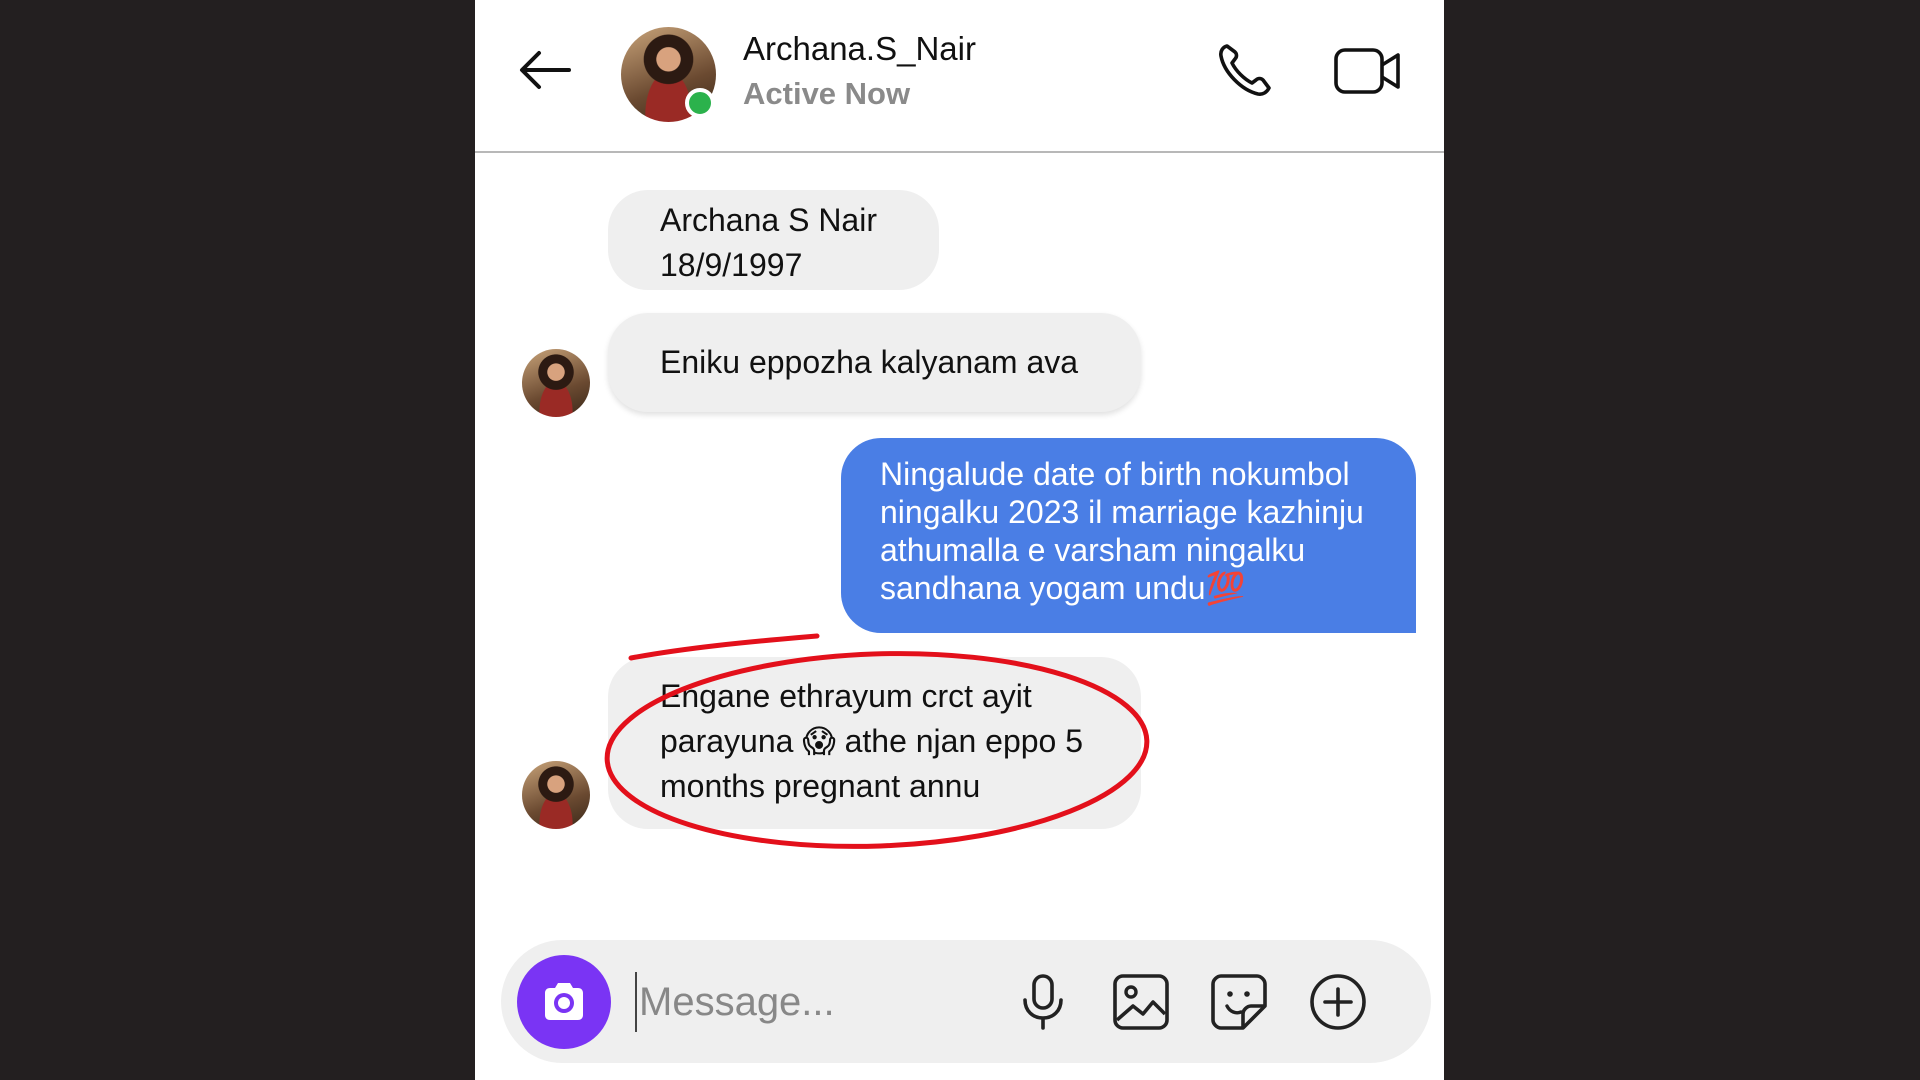 This screenshot has width=1920, height=1080. I want to click on camera-icon, so click(564, 1001).